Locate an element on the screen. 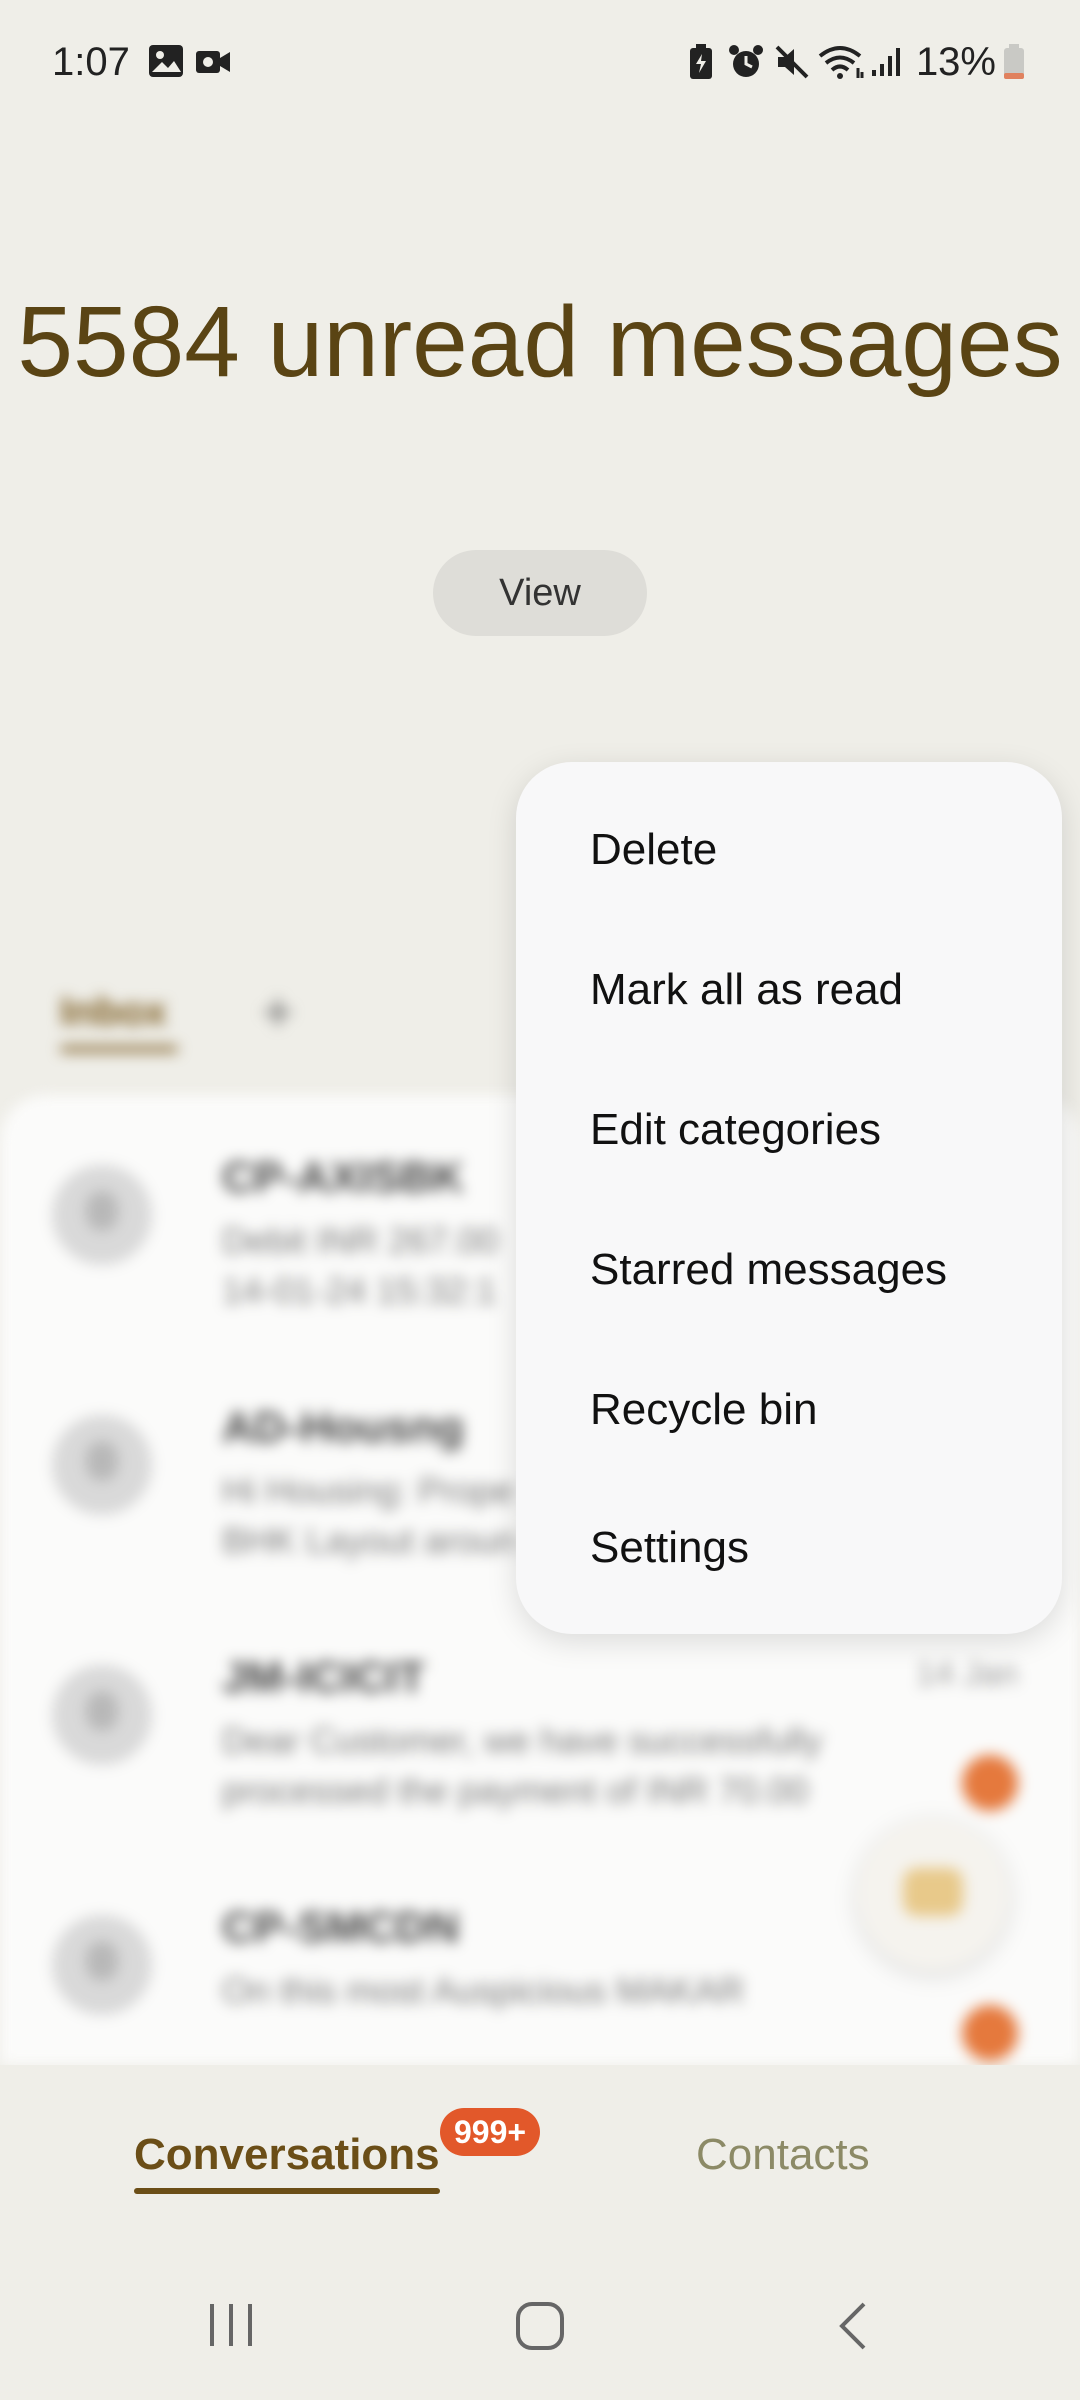 The image size is (1080, 2400). compose-icon is located at coordinates (933, 1892).